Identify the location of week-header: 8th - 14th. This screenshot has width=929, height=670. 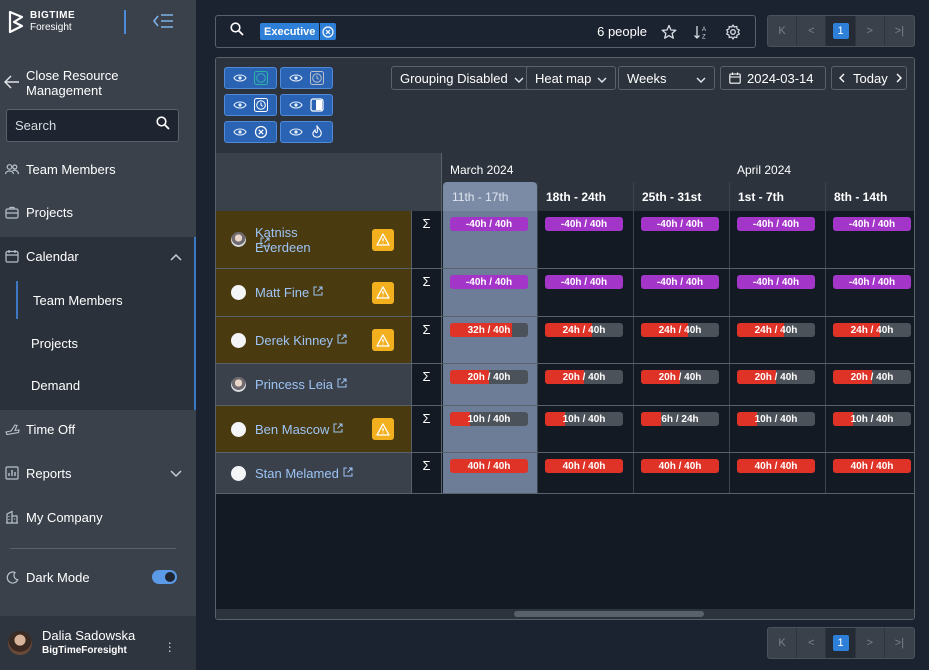
(869, 196).